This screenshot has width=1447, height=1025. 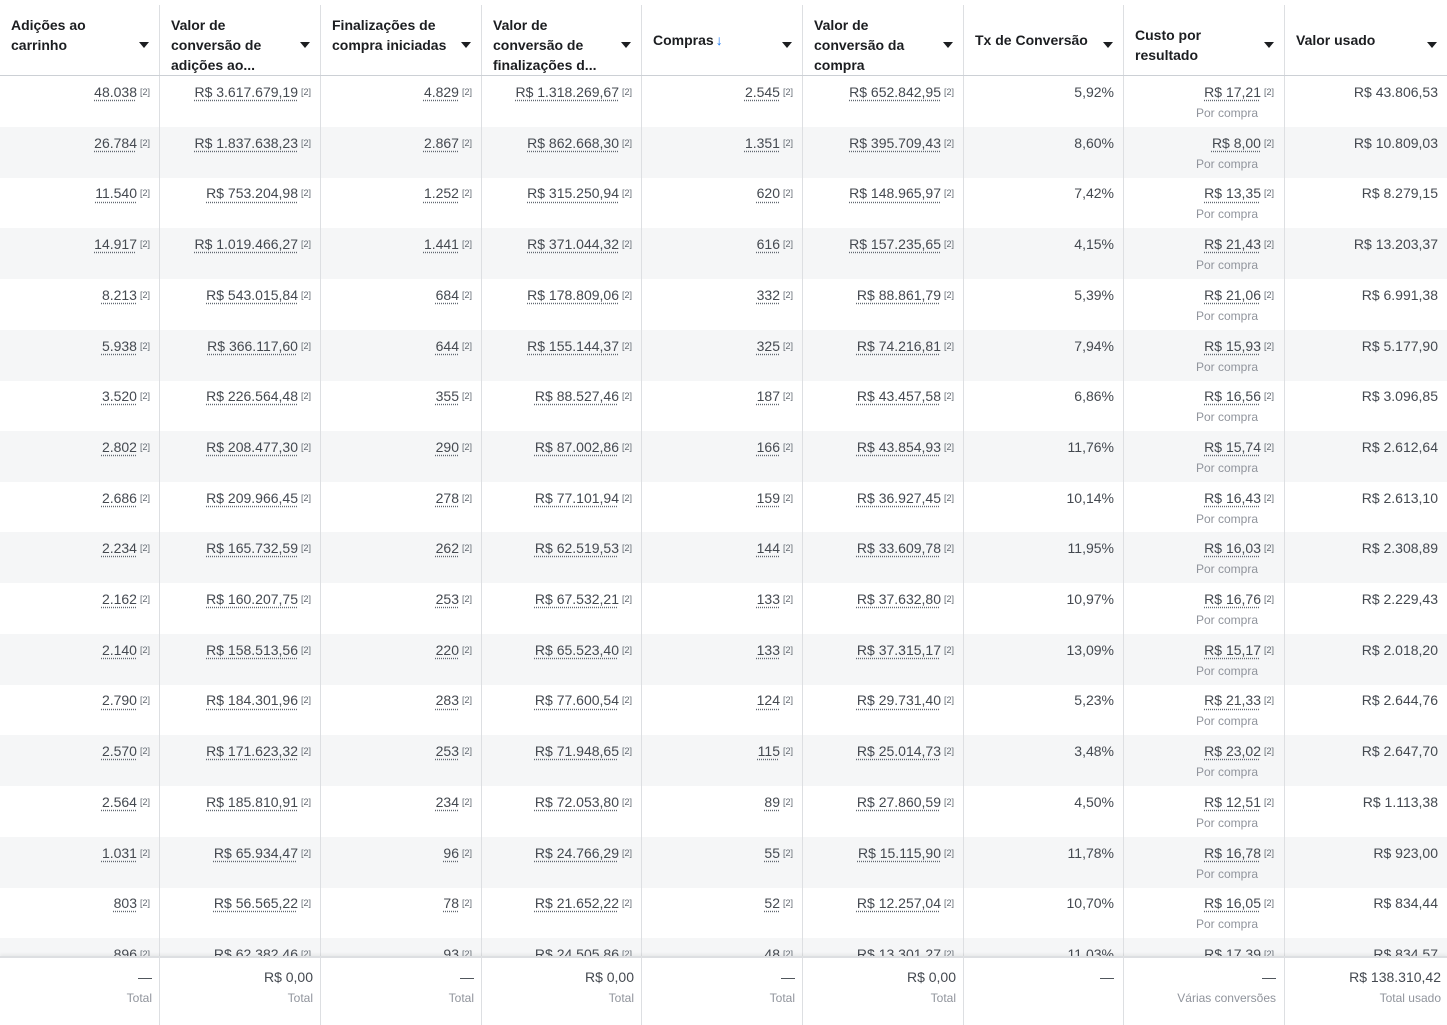 I want to click on cell-value: R$ 67.532,21, so click(x=577, y=599).